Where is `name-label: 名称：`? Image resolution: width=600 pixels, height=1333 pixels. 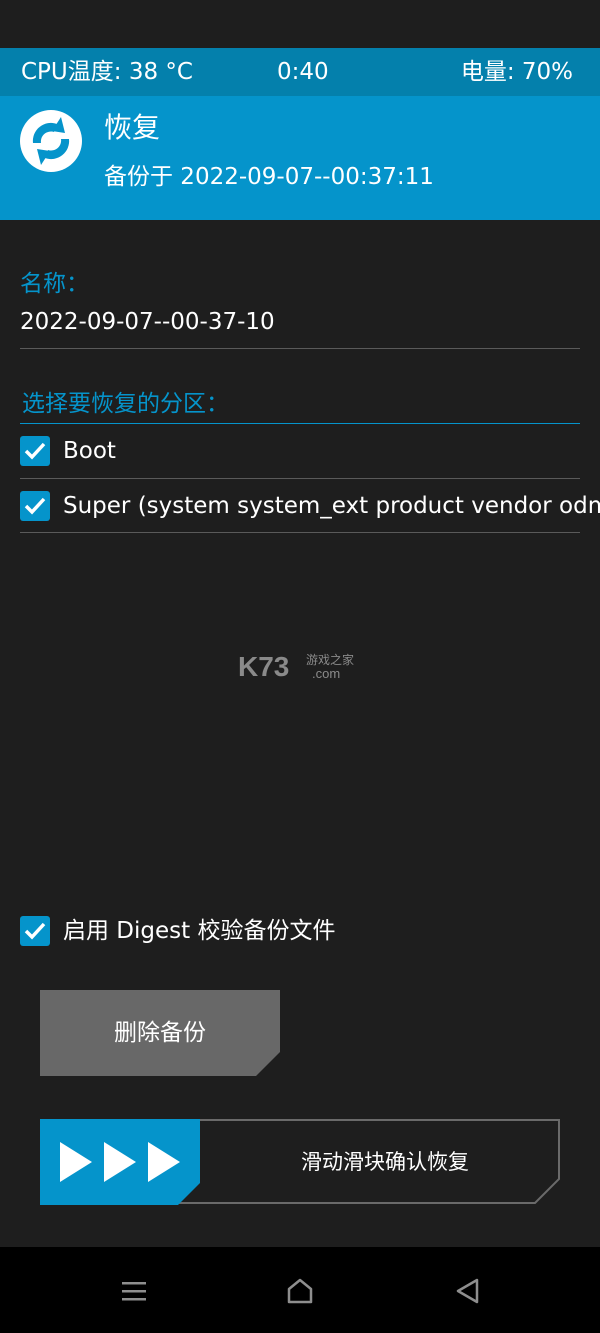
name-label: 名称： is located at coordinates (54, 284).